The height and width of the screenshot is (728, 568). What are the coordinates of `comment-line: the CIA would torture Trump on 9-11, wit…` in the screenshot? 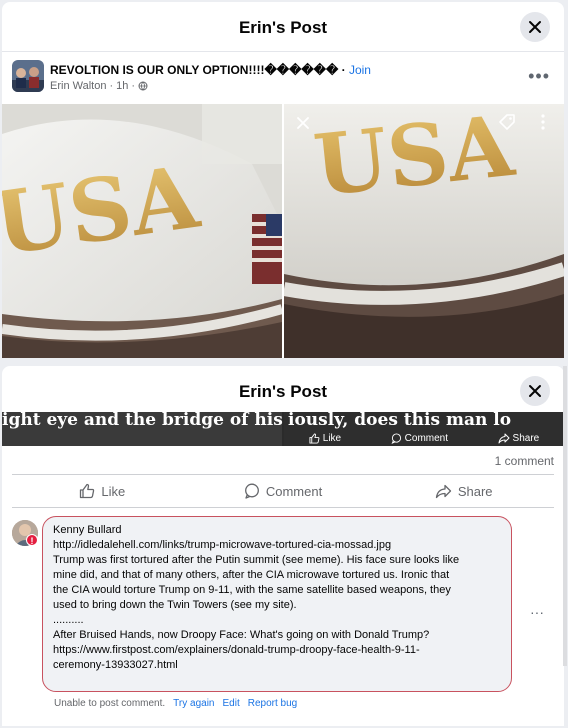 It's located at (252, 590).